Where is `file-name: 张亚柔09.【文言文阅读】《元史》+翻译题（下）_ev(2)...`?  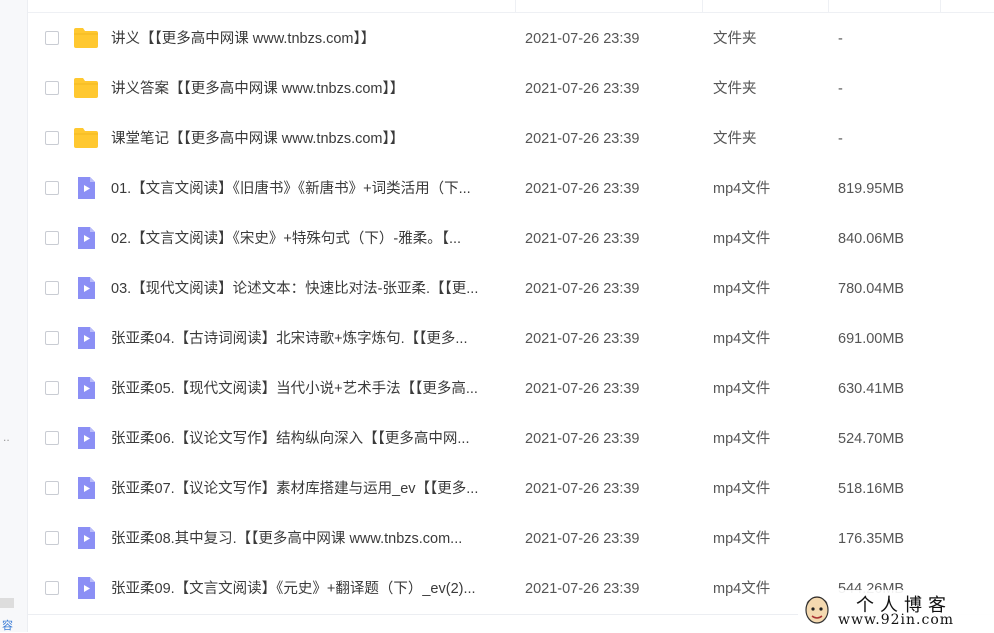 file-name: 张亚柔09.【文言文阅读】《元史》+翻译题（下）_ev(2)... is located at coordinates (308, 589).